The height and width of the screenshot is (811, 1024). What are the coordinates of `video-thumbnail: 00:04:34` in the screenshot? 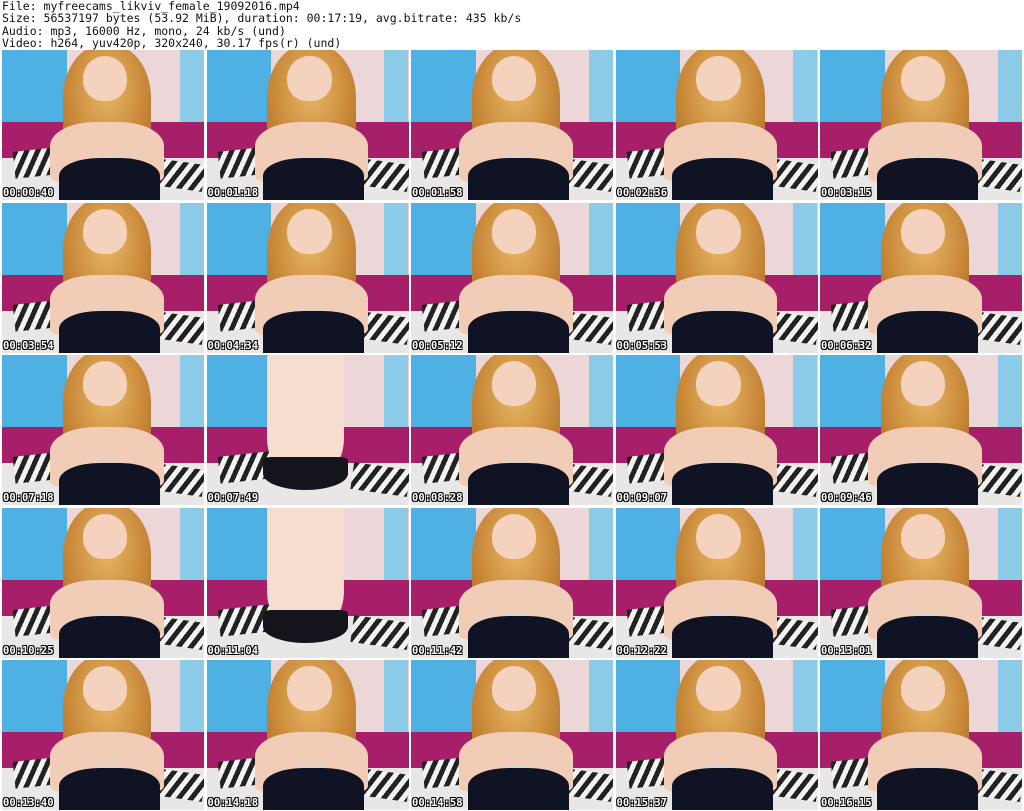 It's located at (307, 277).